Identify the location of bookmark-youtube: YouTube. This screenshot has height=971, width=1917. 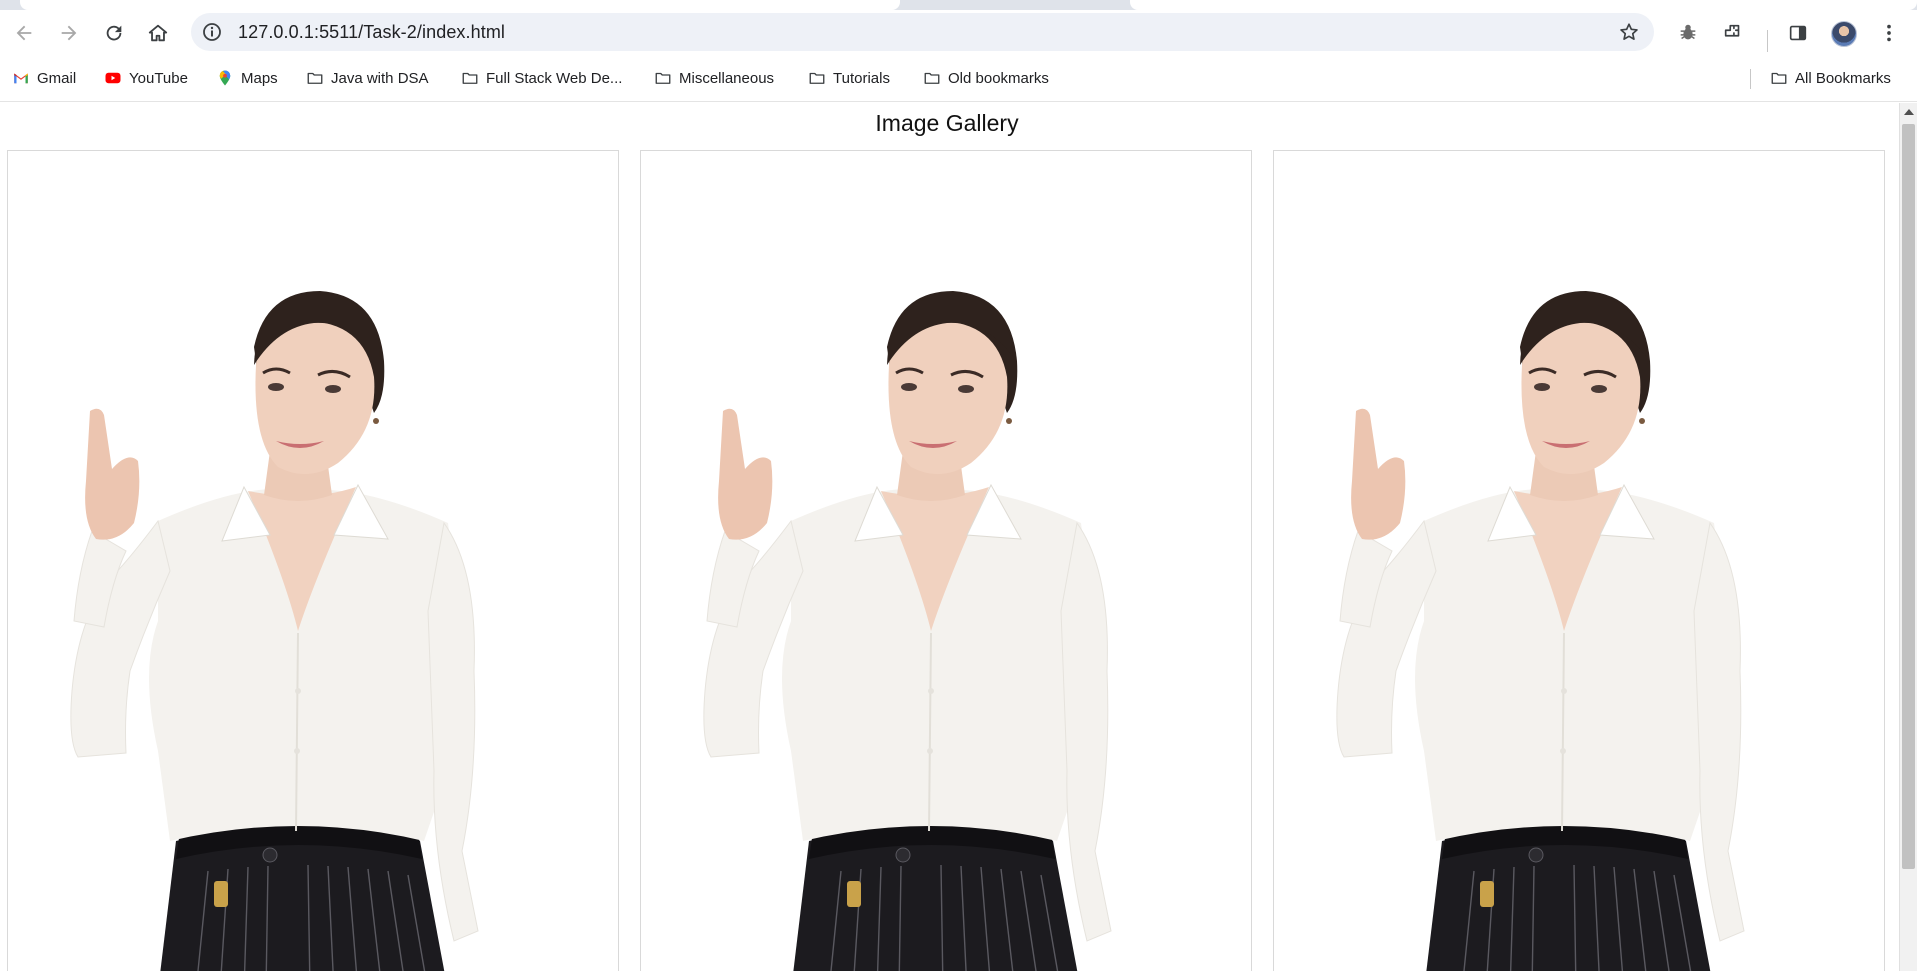
(146, 78).